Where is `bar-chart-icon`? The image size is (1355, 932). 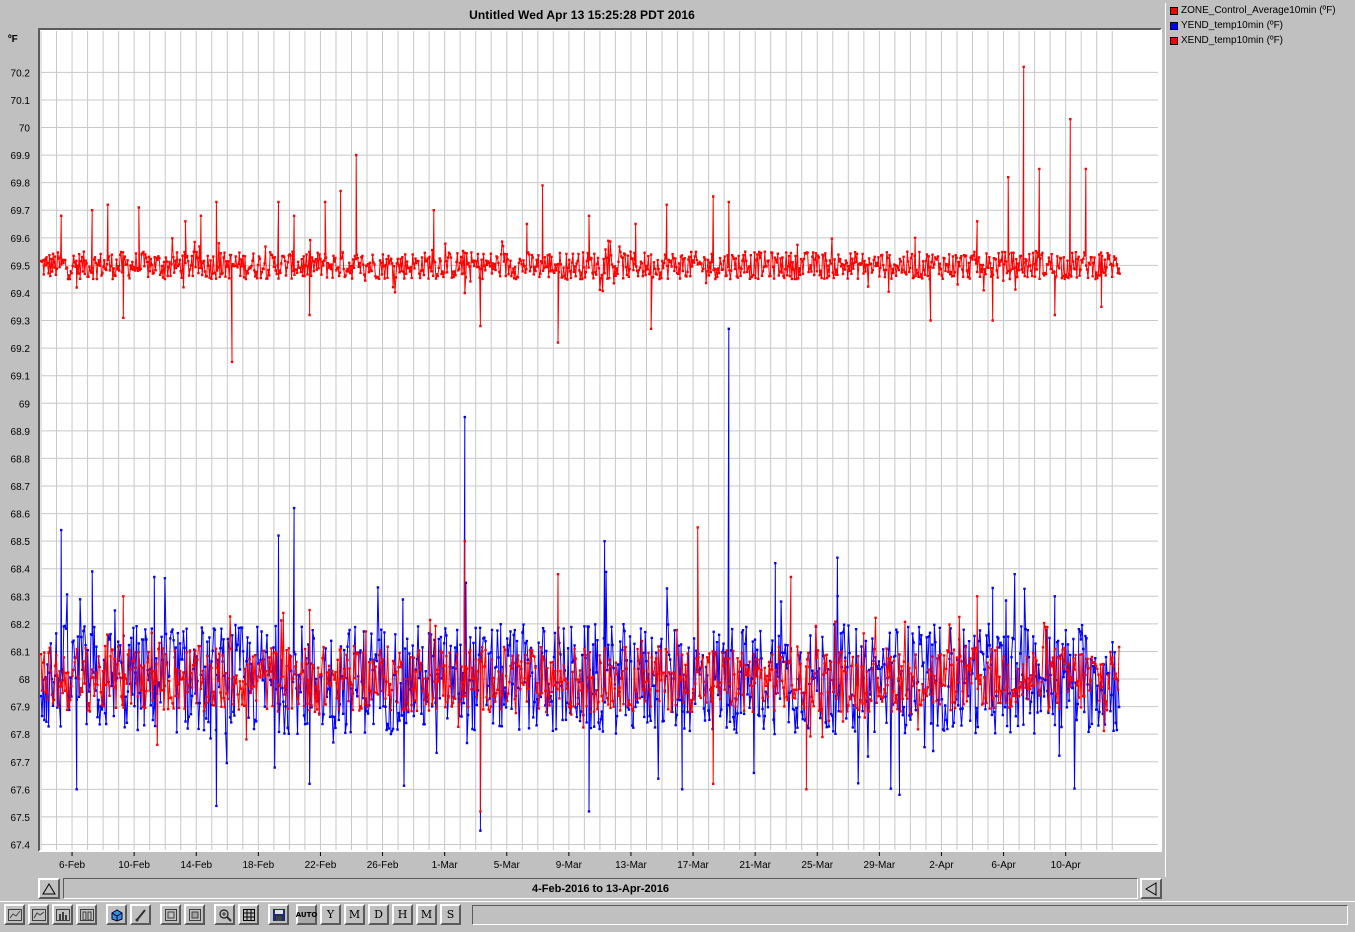 bar-chart-icon is located at coordinates (62, 914).